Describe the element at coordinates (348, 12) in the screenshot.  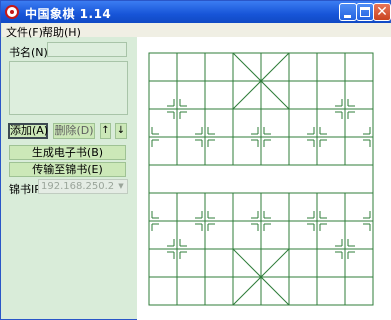
I see `minimize-button` at that location.